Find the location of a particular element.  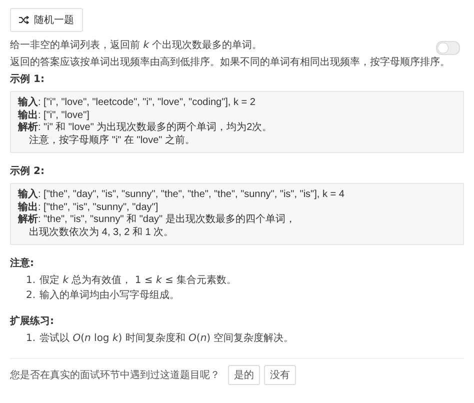

answer-button: 没有 is located at coordinates (280, 375).